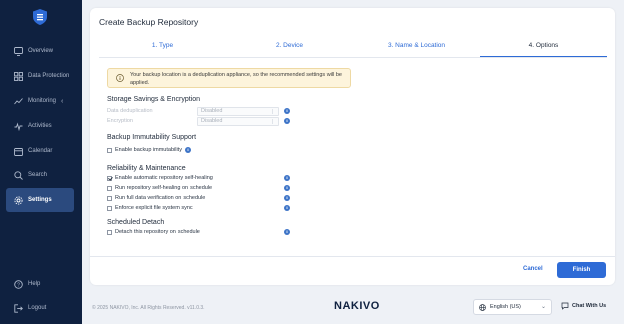  Describe the element at coordinates (416, 49) in the screenshot. I see `step-name-location: 3. Name & Location` at that location.